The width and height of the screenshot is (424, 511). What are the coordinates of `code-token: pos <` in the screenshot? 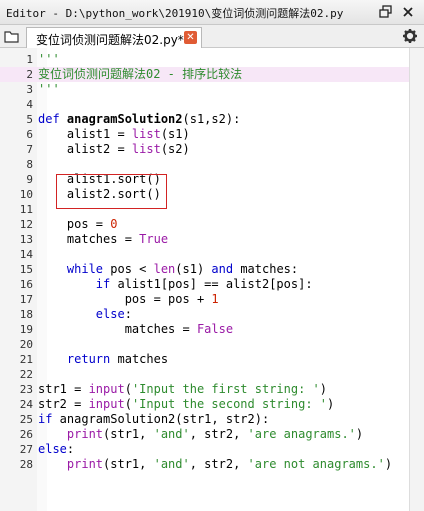 It's located at (128, 269).